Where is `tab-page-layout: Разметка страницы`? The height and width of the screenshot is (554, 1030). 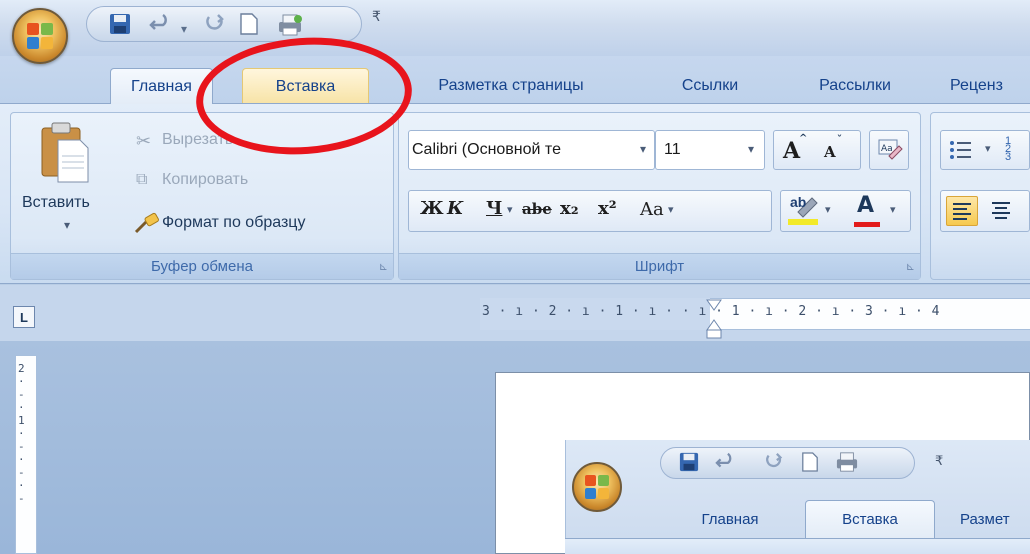
tab-page-layout: Разметка страницы is located at coordinates (511, 86).